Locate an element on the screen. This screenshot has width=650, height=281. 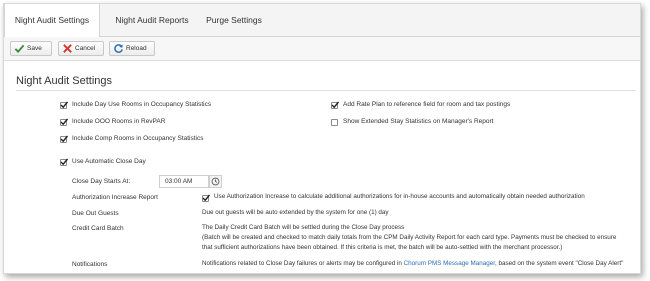
tab-night-audit-reports: Night Audit Reports is located at coordinates (152, 20).